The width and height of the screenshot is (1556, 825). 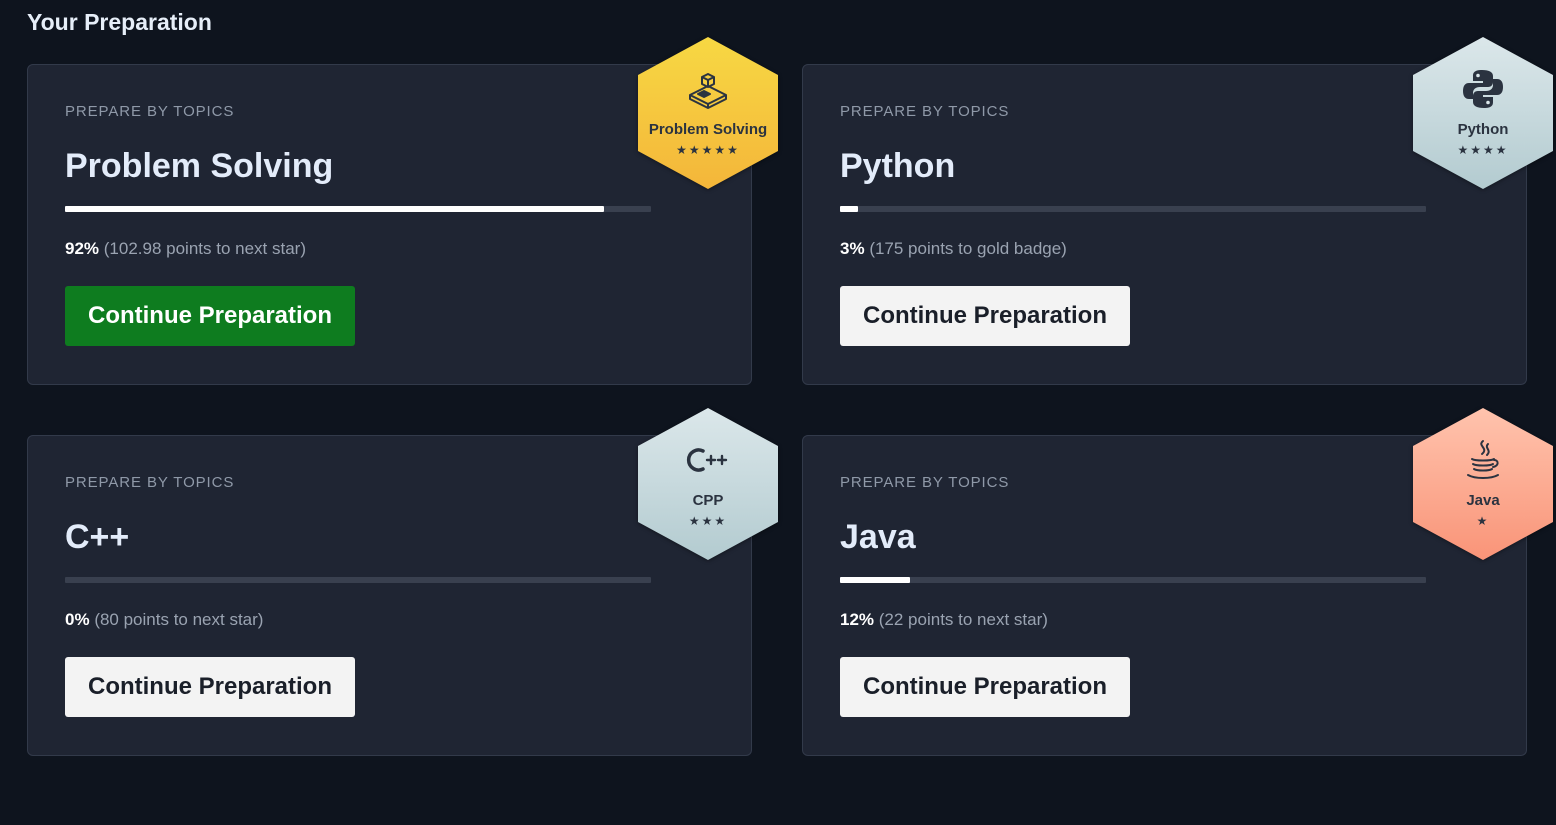 I want to click on progress-percent: 92%, so click(x=82, y=248).